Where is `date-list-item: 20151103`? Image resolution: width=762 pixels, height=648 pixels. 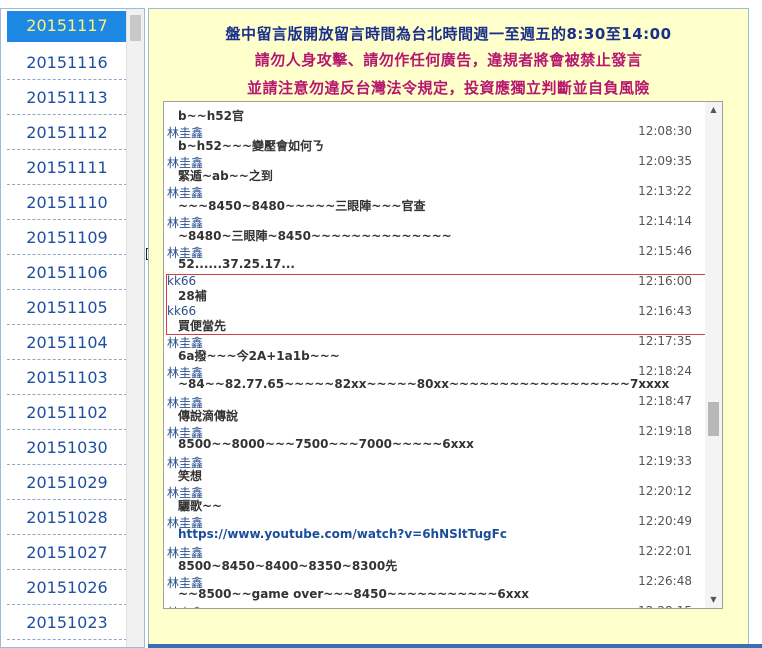
date-list-item: 20151103 is located at coordinates (67, 378).